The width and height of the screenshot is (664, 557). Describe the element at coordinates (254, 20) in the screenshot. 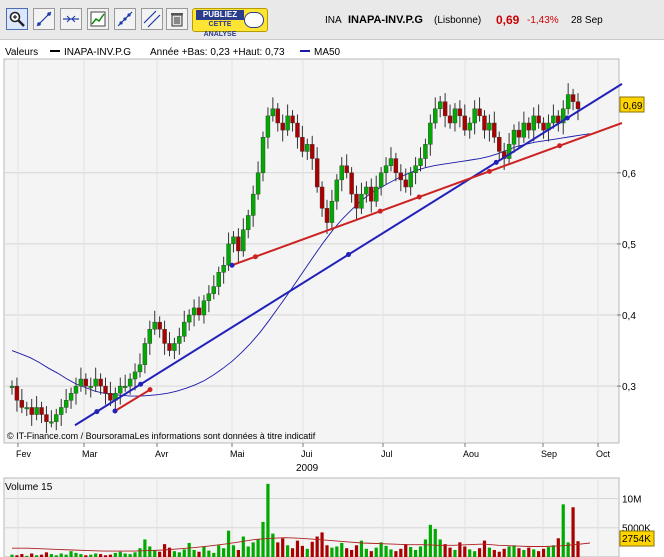

I see `speech-bubble-icon` at that location.